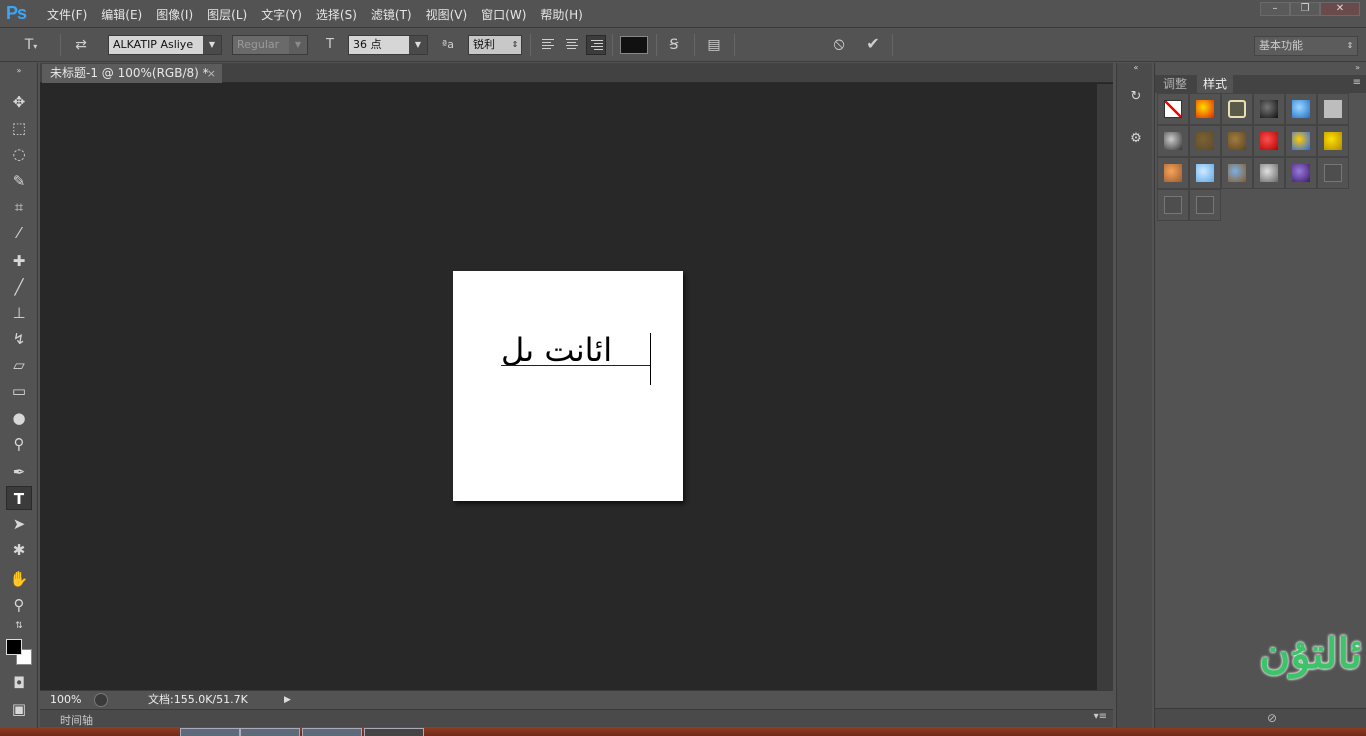 The width and height of the screenshot is (1366, 736). Describe the element at coordinates (1136, 68) in the screenshot. I see `collapse-dock-icon: «` at that location.